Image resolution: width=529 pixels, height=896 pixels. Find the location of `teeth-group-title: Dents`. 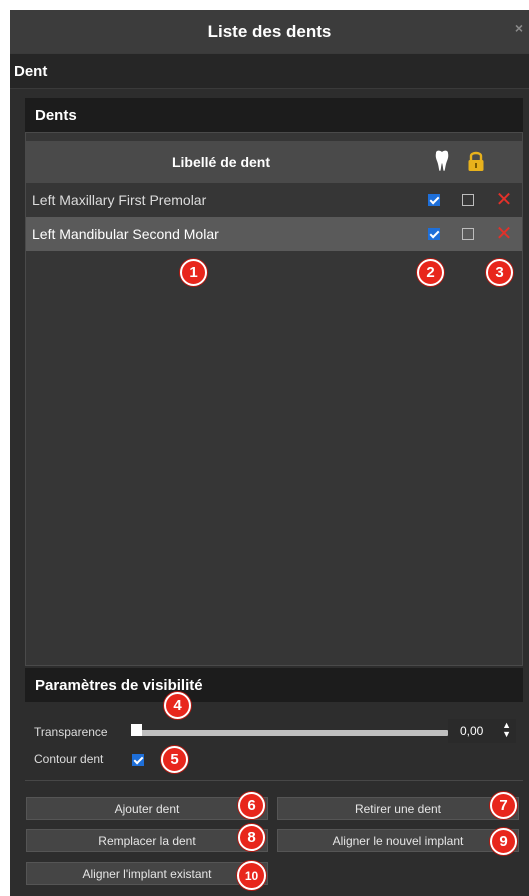

teeth-group-title: Dents is located at coordinates (56, 115).